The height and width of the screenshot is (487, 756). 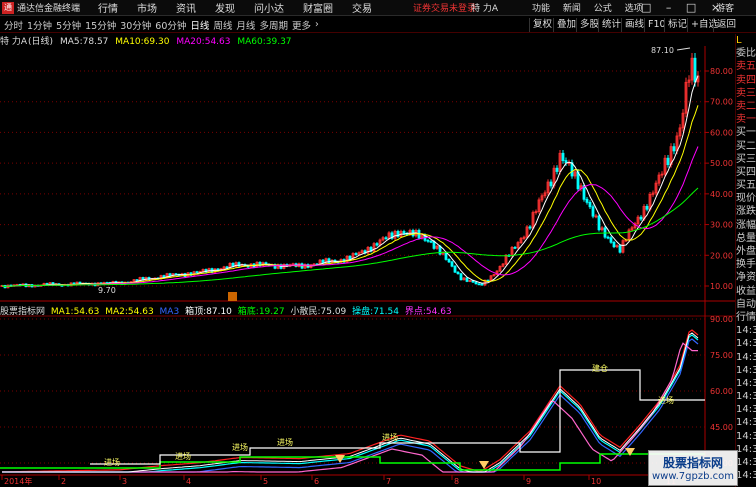 I want to click on menu-ask: 问小达, so click(x=269, y=7).